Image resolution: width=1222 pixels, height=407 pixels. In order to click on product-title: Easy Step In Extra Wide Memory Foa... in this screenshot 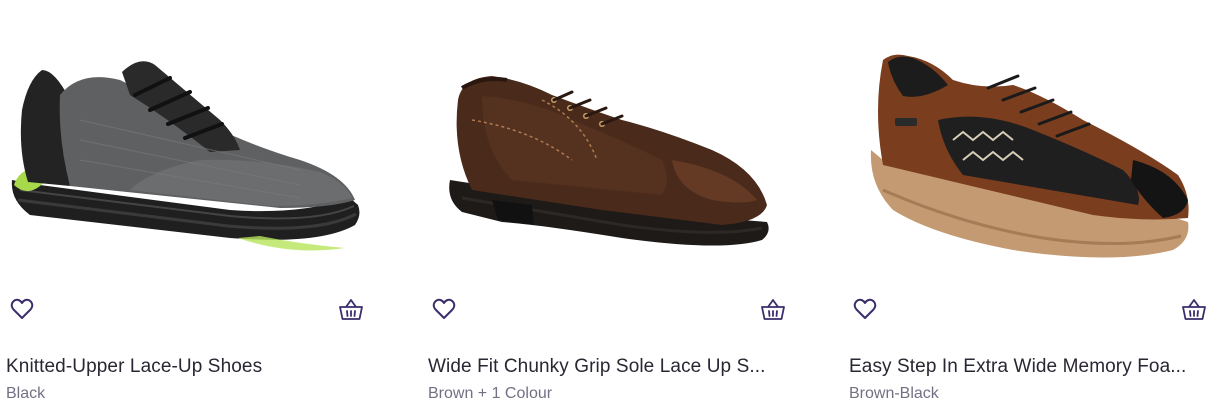, I will do `click(1029, 367)`.